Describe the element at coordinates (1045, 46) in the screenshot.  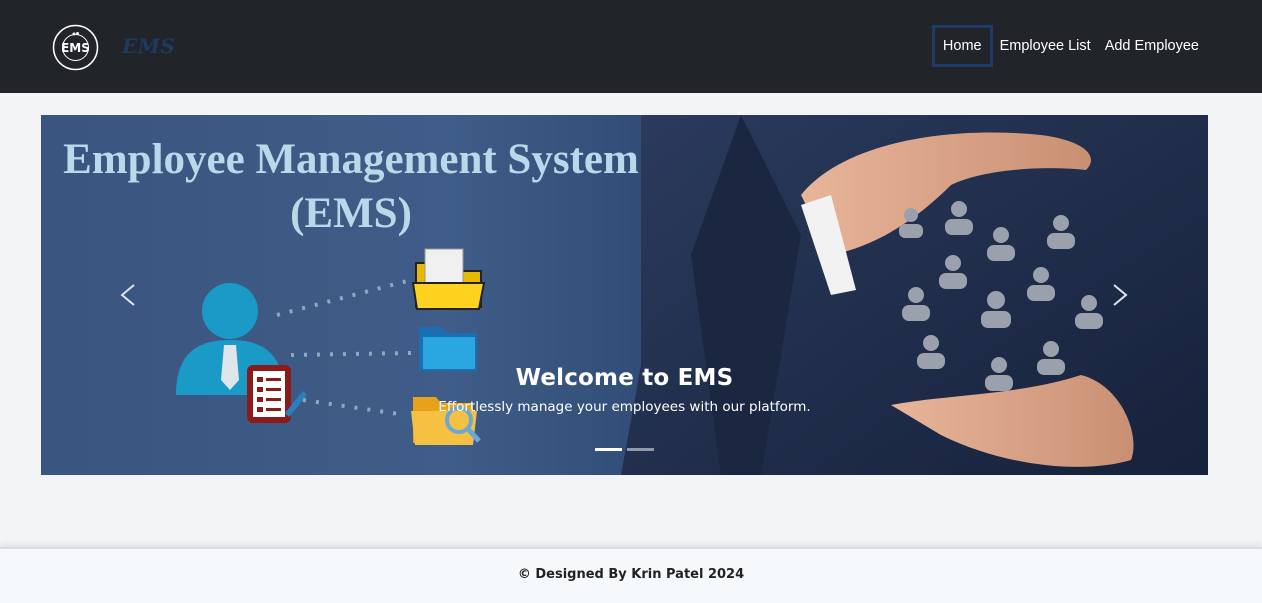
I see `nav-employee-list: Employee List` at that location.